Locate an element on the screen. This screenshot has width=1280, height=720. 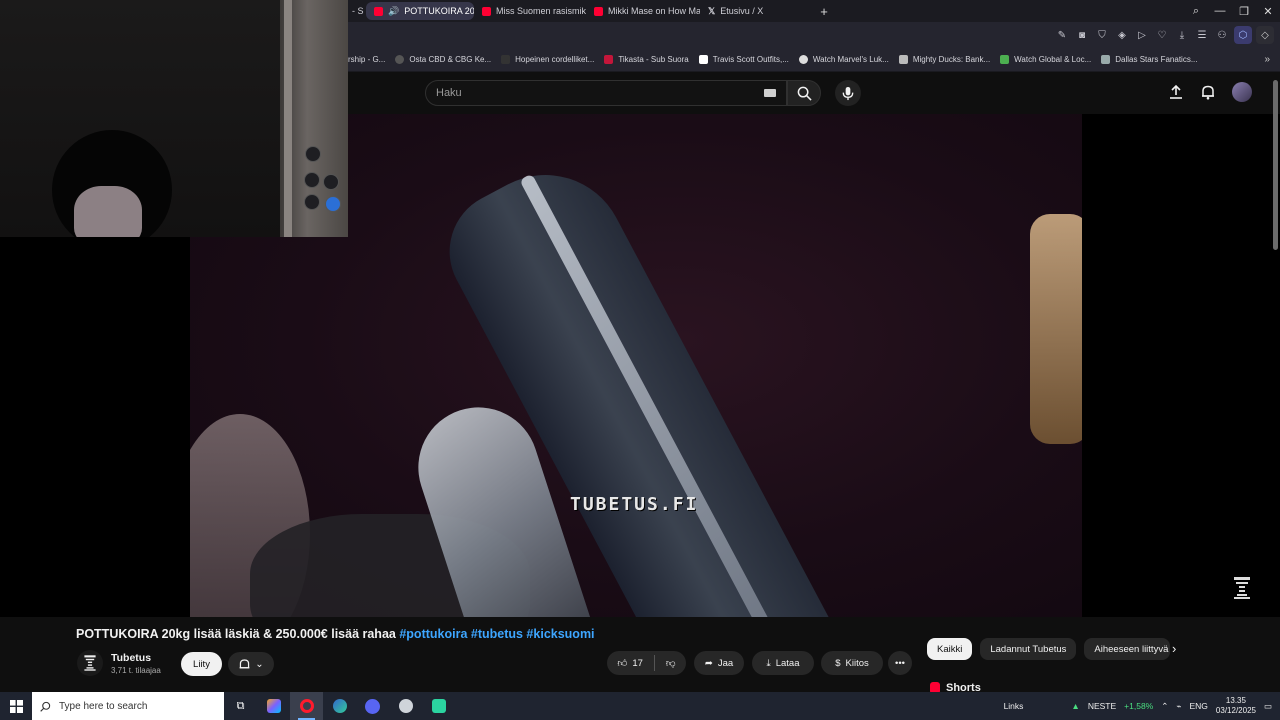
search-button is located at coordinates (804, 93).